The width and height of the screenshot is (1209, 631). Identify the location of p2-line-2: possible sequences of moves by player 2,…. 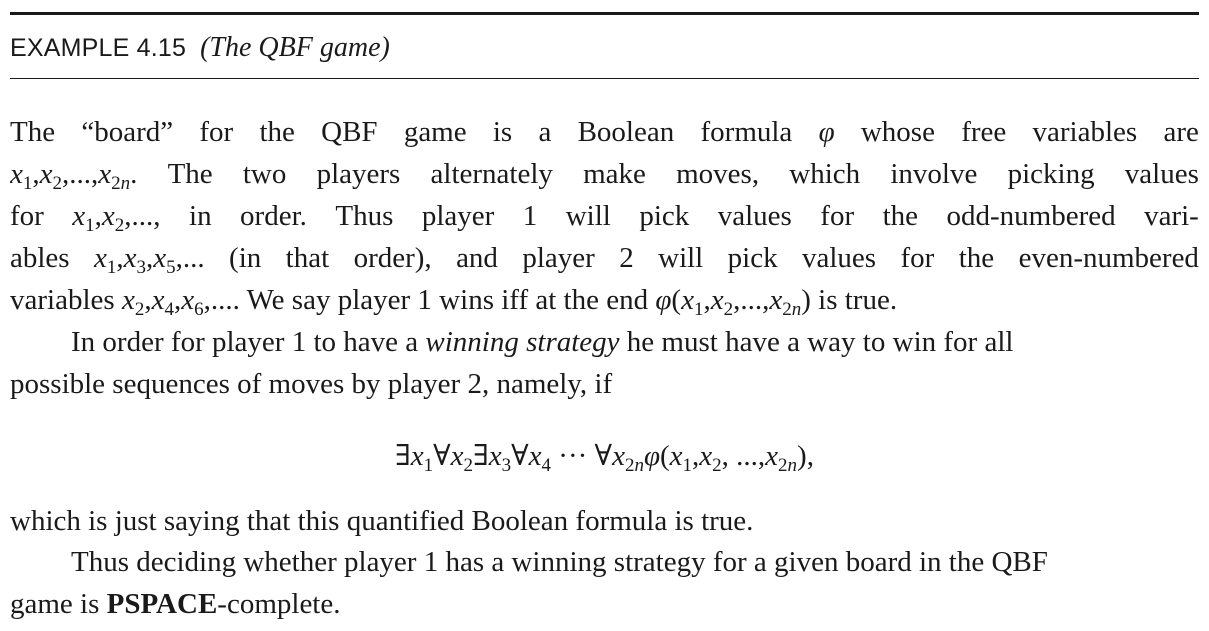
(604, 384).